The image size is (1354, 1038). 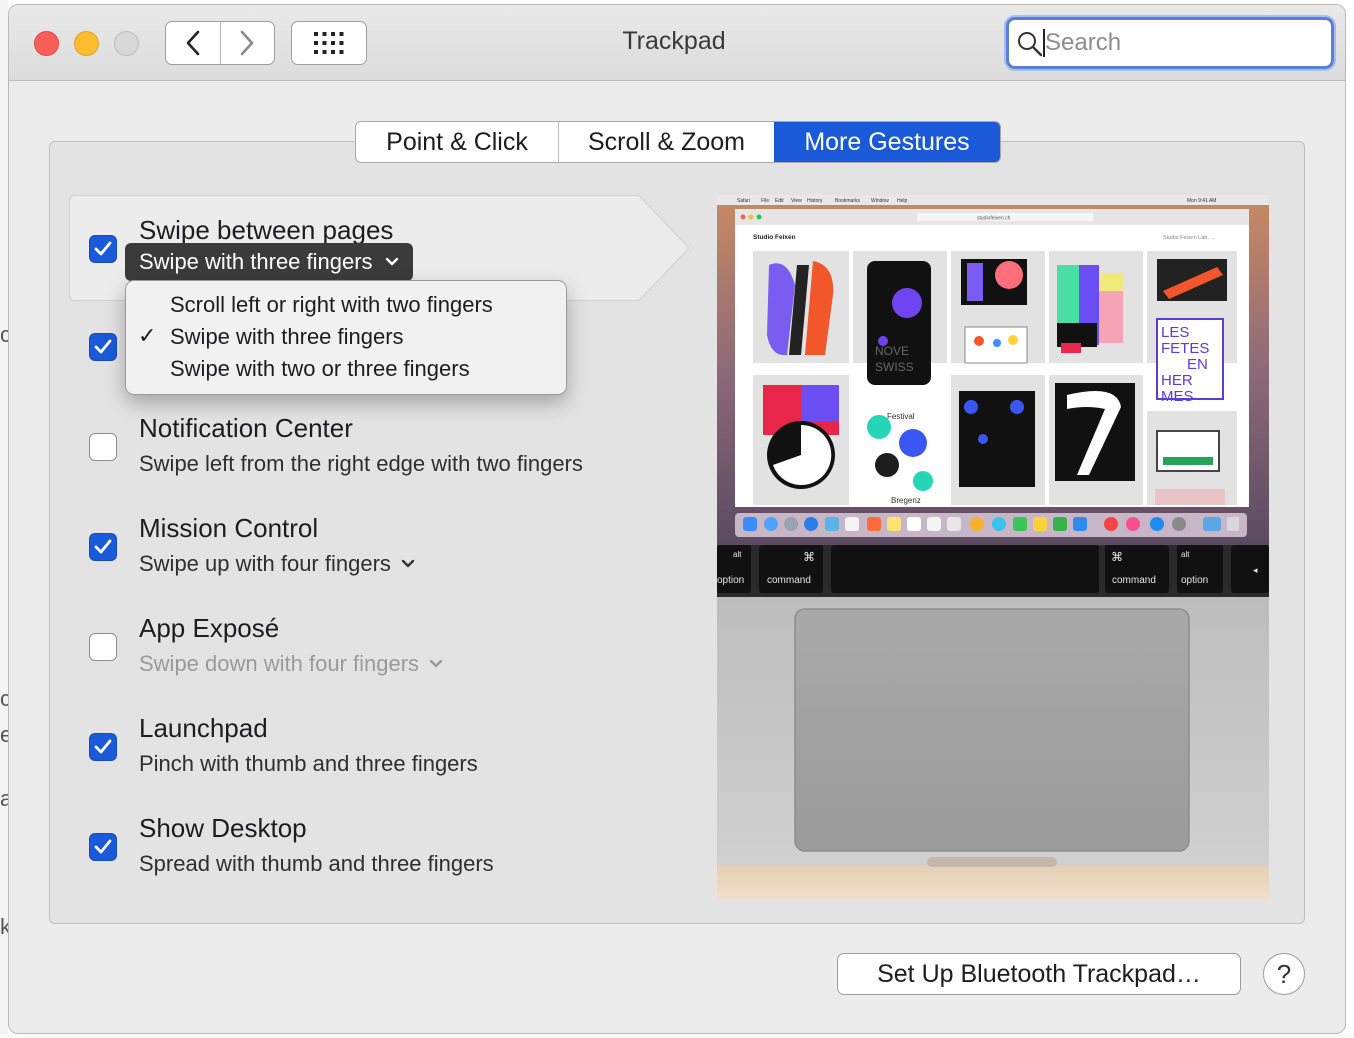 I want to click on menubar-item: View, so click(x=796, y=201).